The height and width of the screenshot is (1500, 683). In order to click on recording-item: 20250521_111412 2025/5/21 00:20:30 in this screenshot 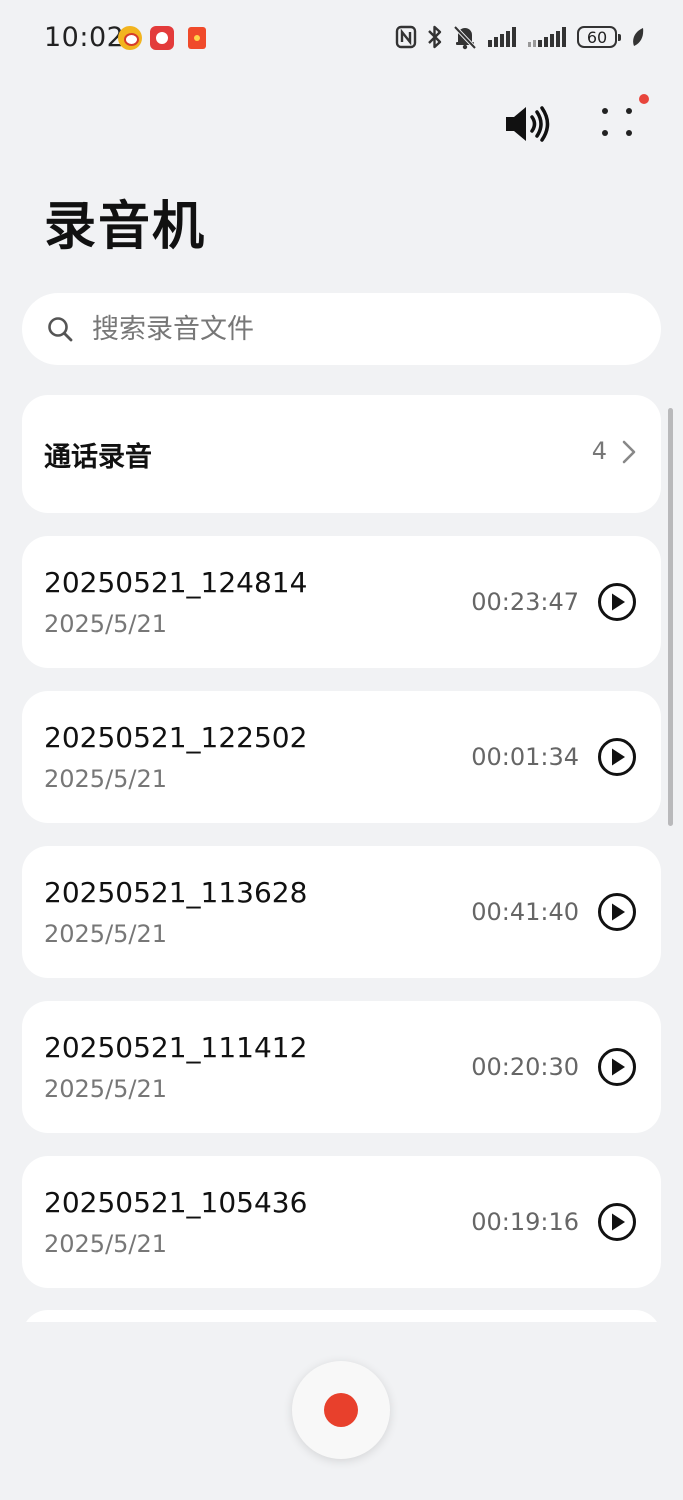, I will do `click(341, 1067)`.